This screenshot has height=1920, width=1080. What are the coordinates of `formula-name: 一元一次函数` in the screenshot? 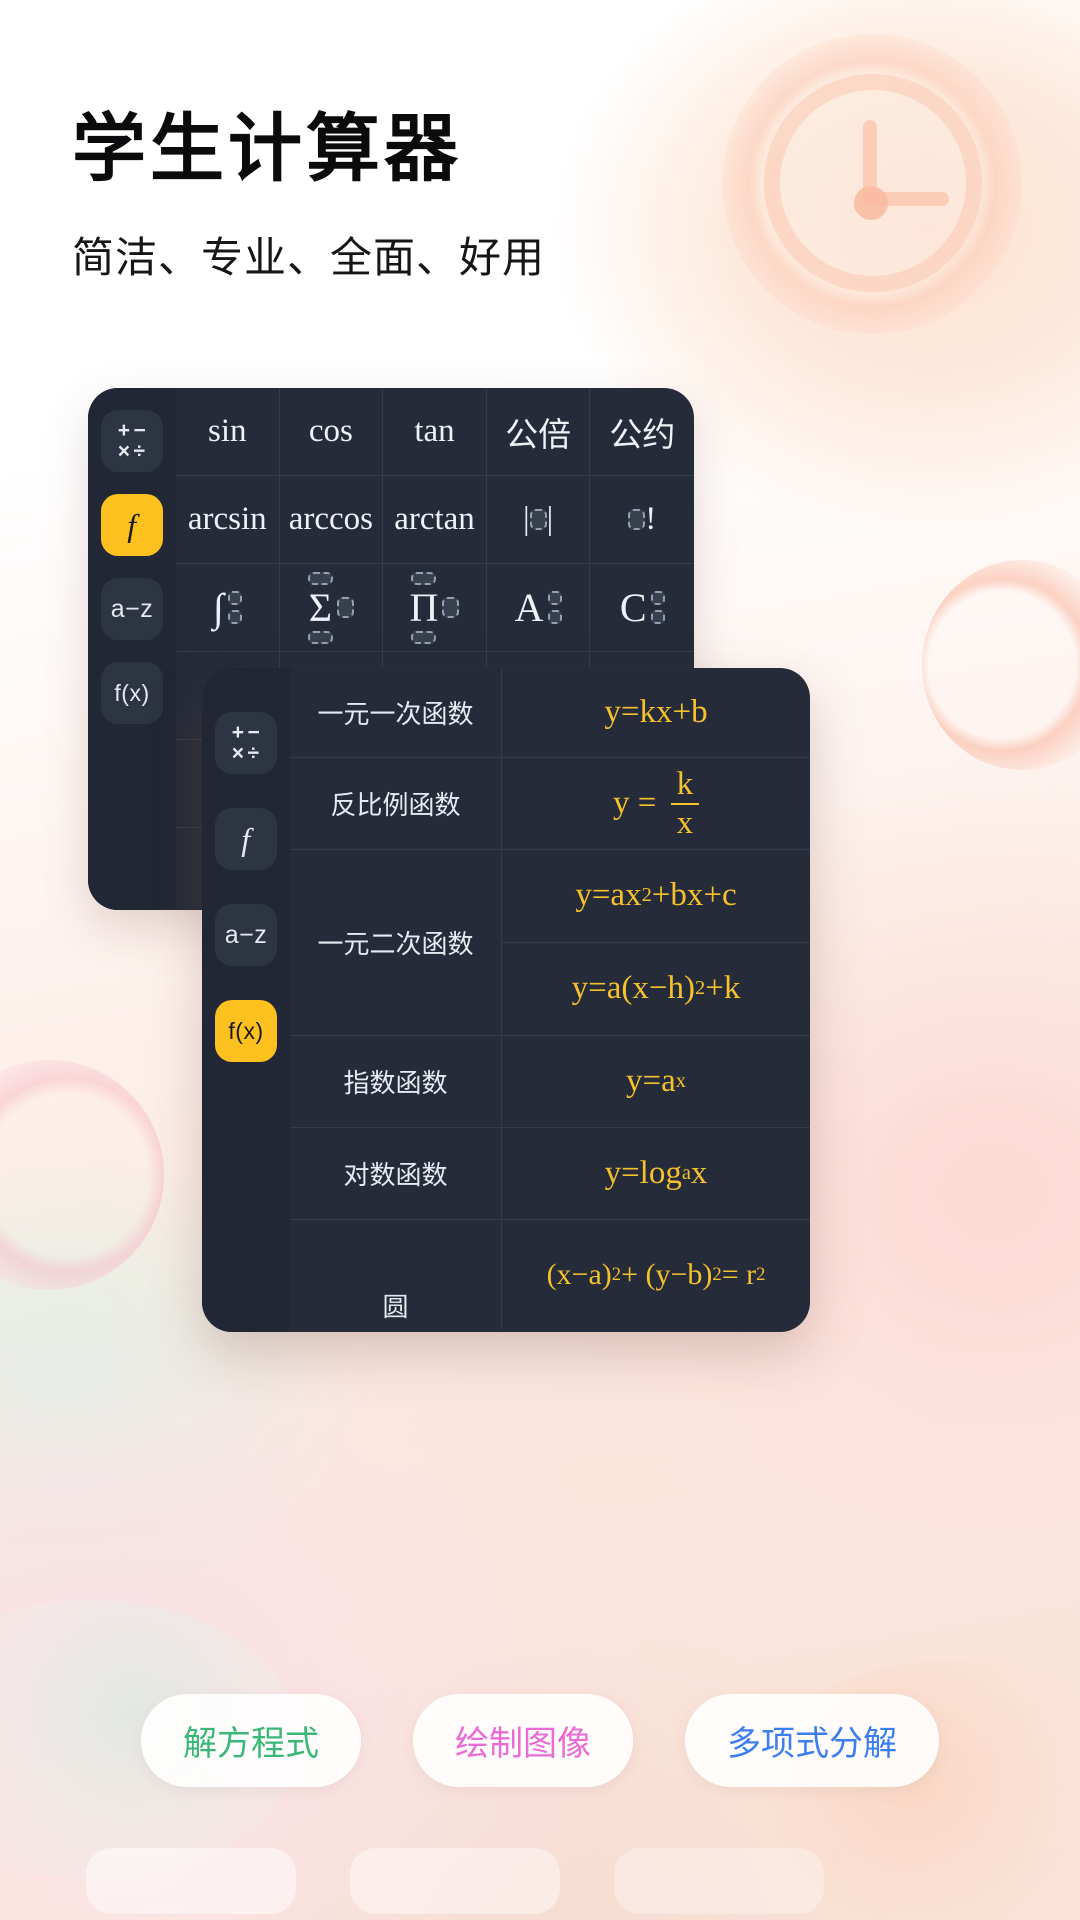 It's located at (396, 712).